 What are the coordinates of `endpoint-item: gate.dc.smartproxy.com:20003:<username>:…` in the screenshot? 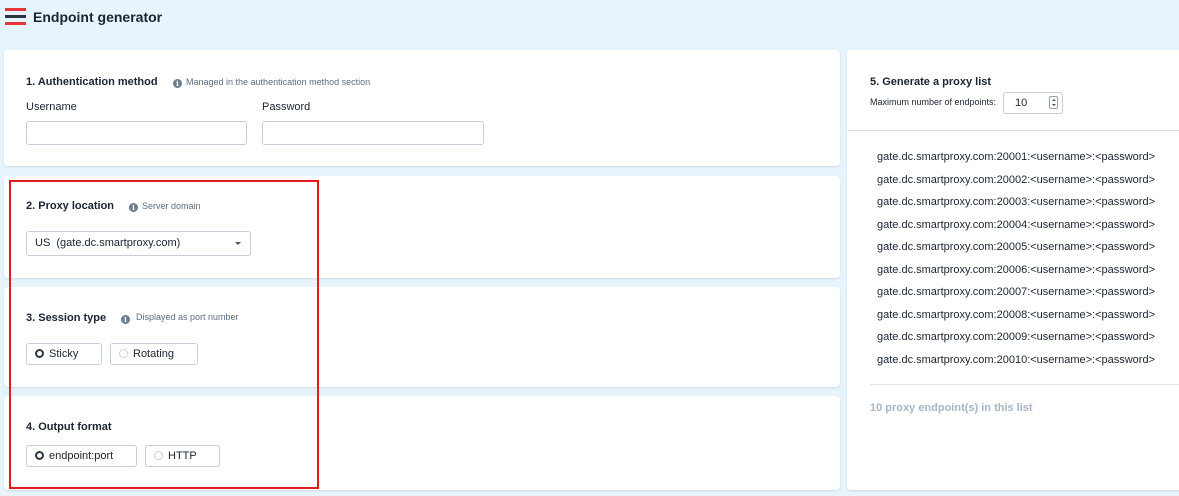 It's located at (1016, 202).